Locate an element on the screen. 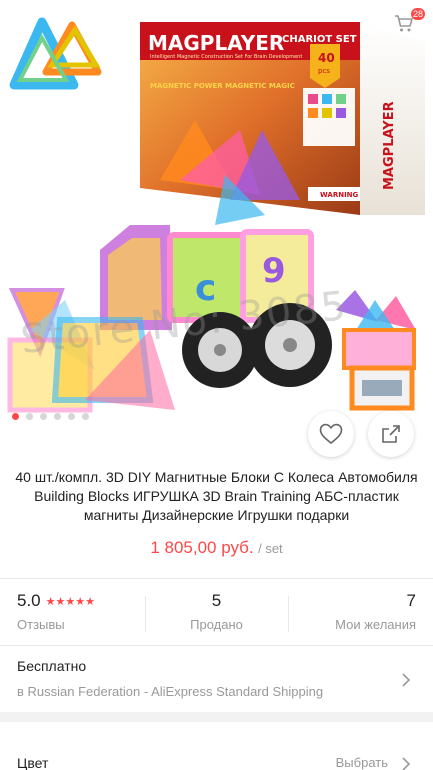 The height and width of the screenshot is (770, 433). sold-label: Продано is located at coordinates (216, 624).